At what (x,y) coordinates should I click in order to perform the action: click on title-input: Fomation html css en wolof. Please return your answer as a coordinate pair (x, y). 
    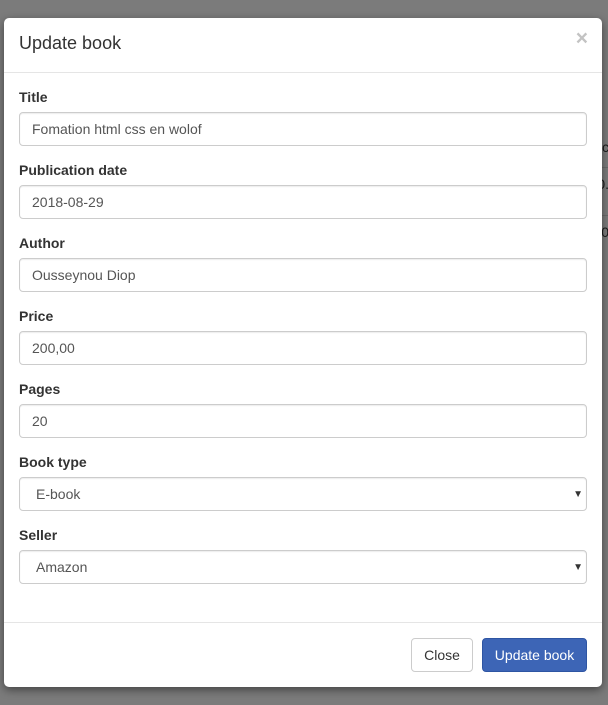
    Looking at the image, I should click on (303, 129).